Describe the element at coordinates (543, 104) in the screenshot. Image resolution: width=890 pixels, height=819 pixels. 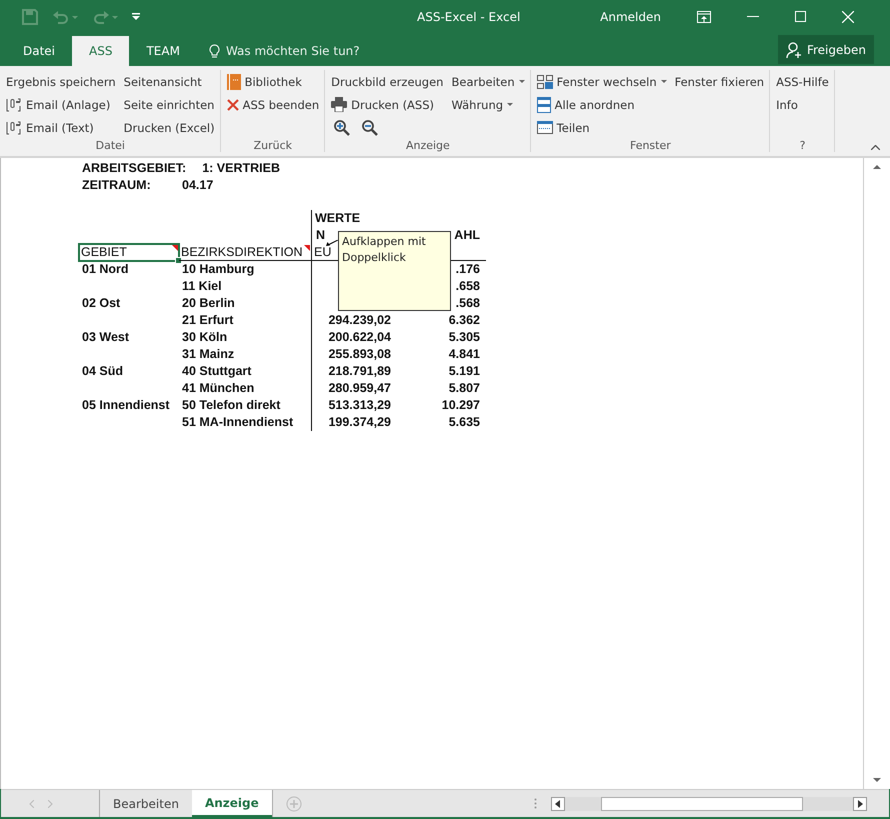
I see `arrange-icon` at that location.